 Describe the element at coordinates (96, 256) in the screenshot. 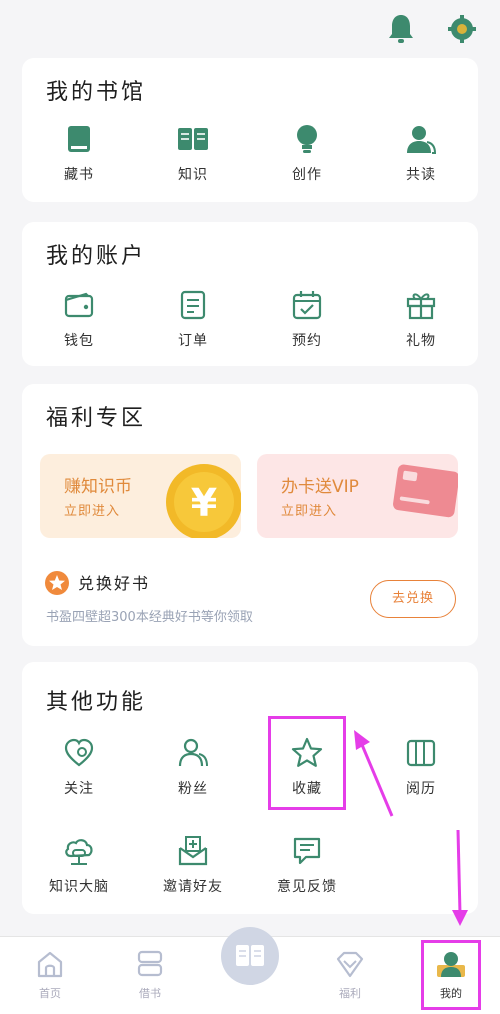

I see `account-title: 我的账户` at that location.